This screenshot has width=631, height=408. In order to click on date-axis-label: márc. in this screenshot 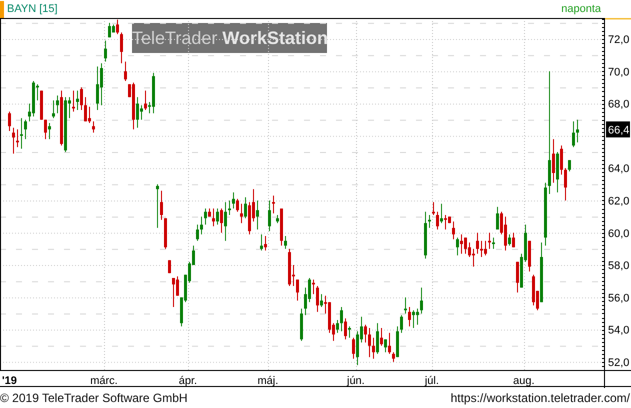, I will do `click(104, 381)`.